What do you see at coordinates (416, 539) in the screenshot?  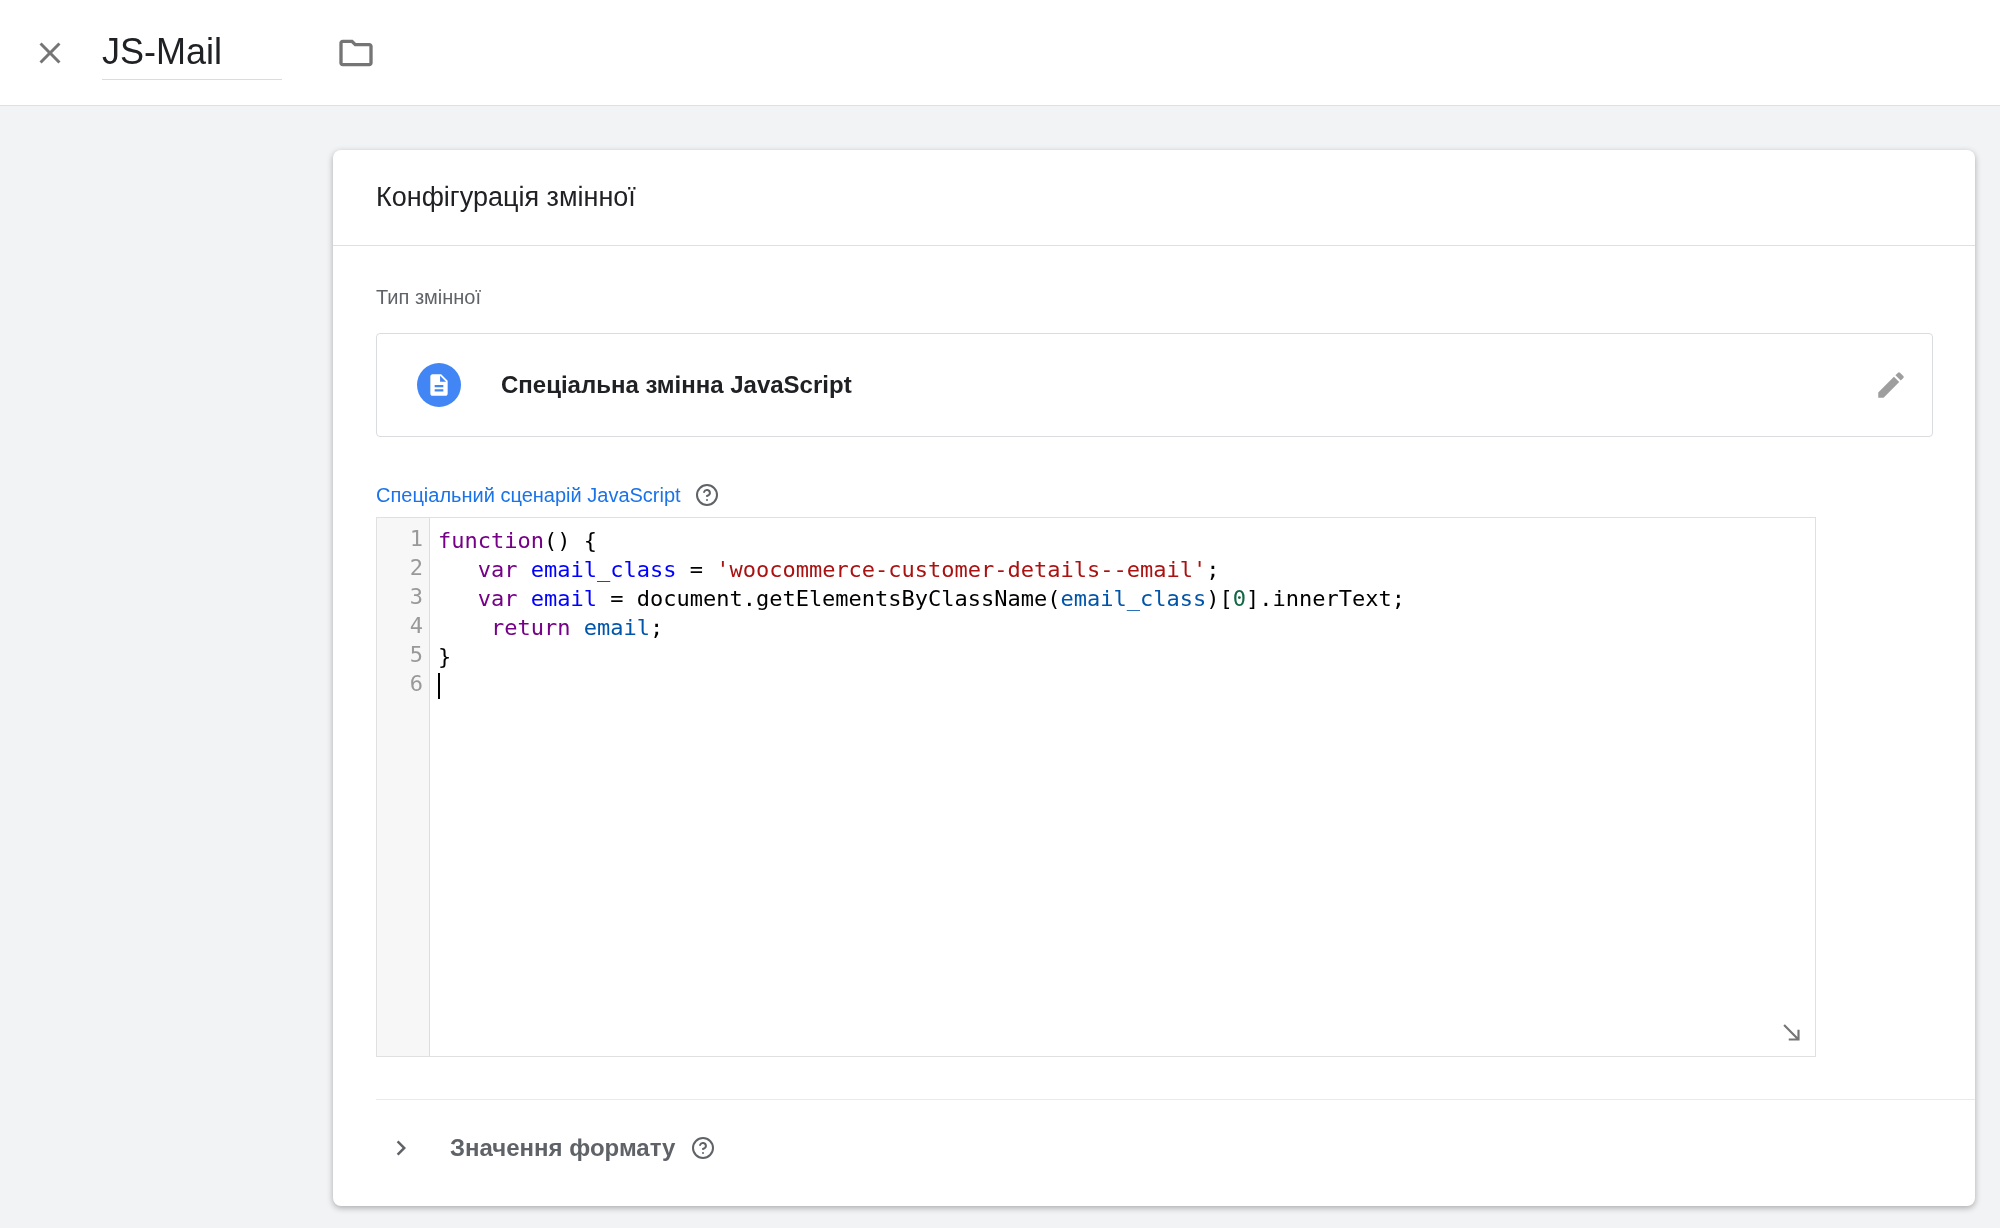 I see `line-number: 1` at bounding box center [416, 539].